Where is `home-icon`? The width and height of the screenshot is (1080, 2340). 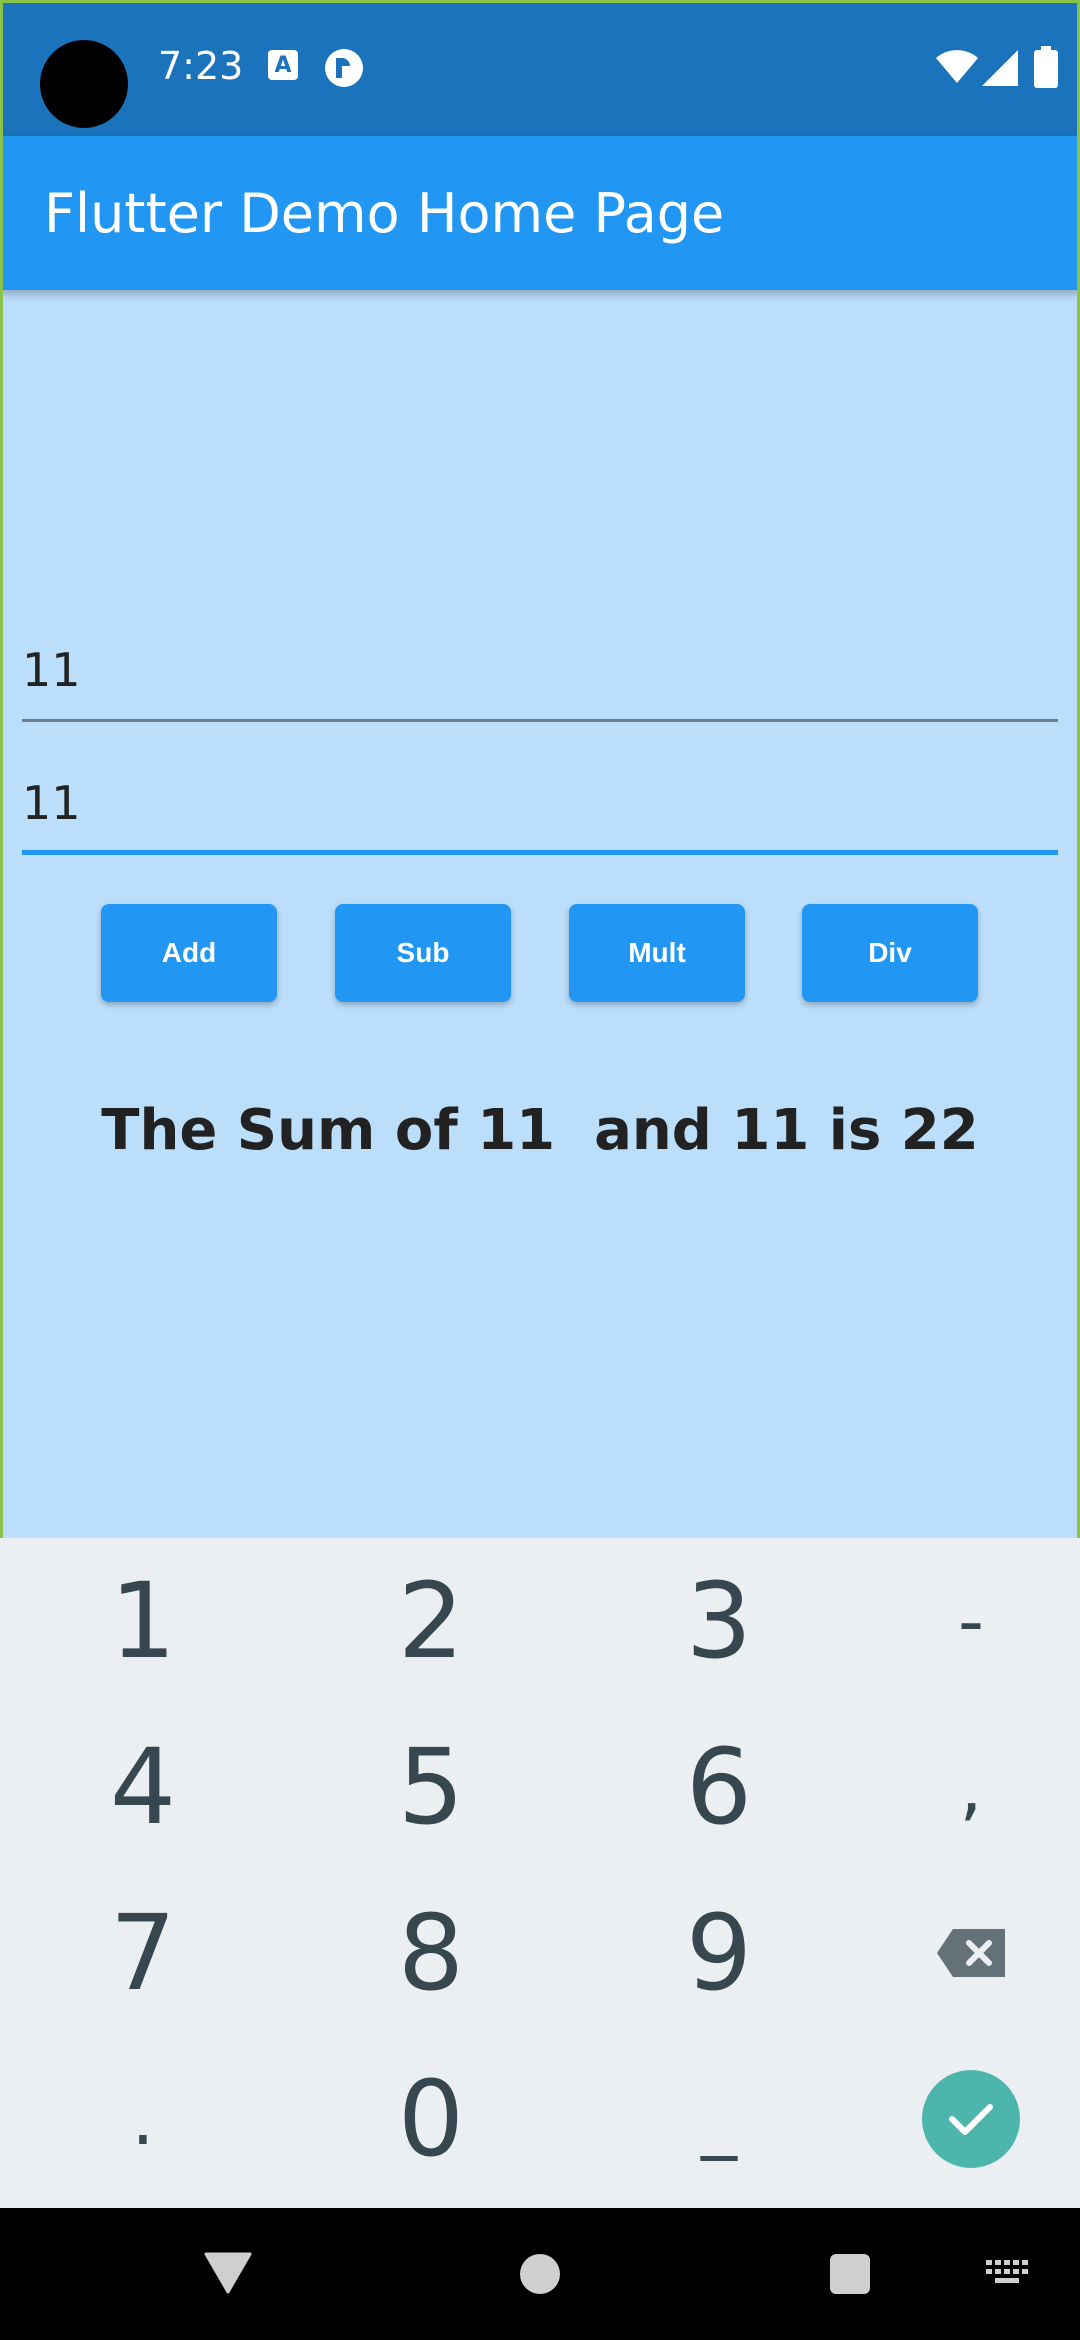 home-icon is located at coordinates (540, 2274).